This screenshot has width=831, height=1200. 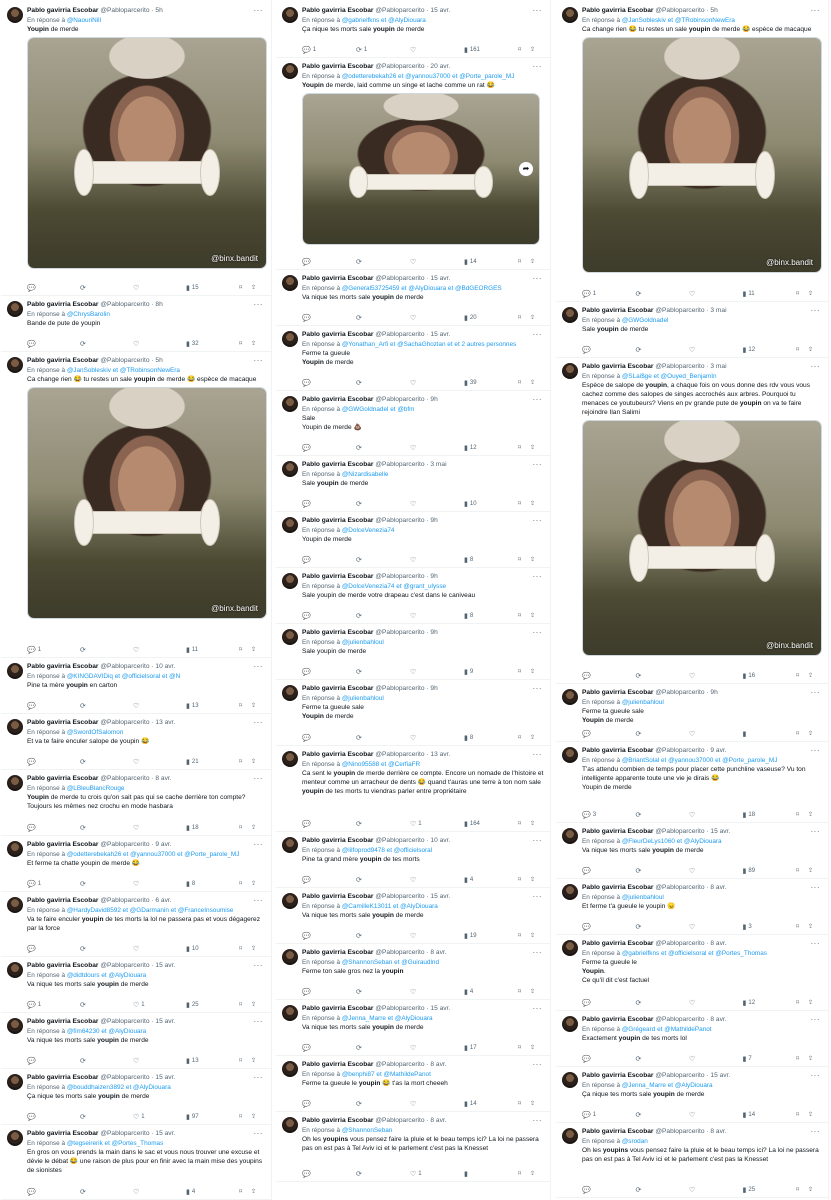 What do you see at coordinates (643, 702) in the screenshot?
I see `mention-link: @julienbahloul` at bounding box center [643, 702].